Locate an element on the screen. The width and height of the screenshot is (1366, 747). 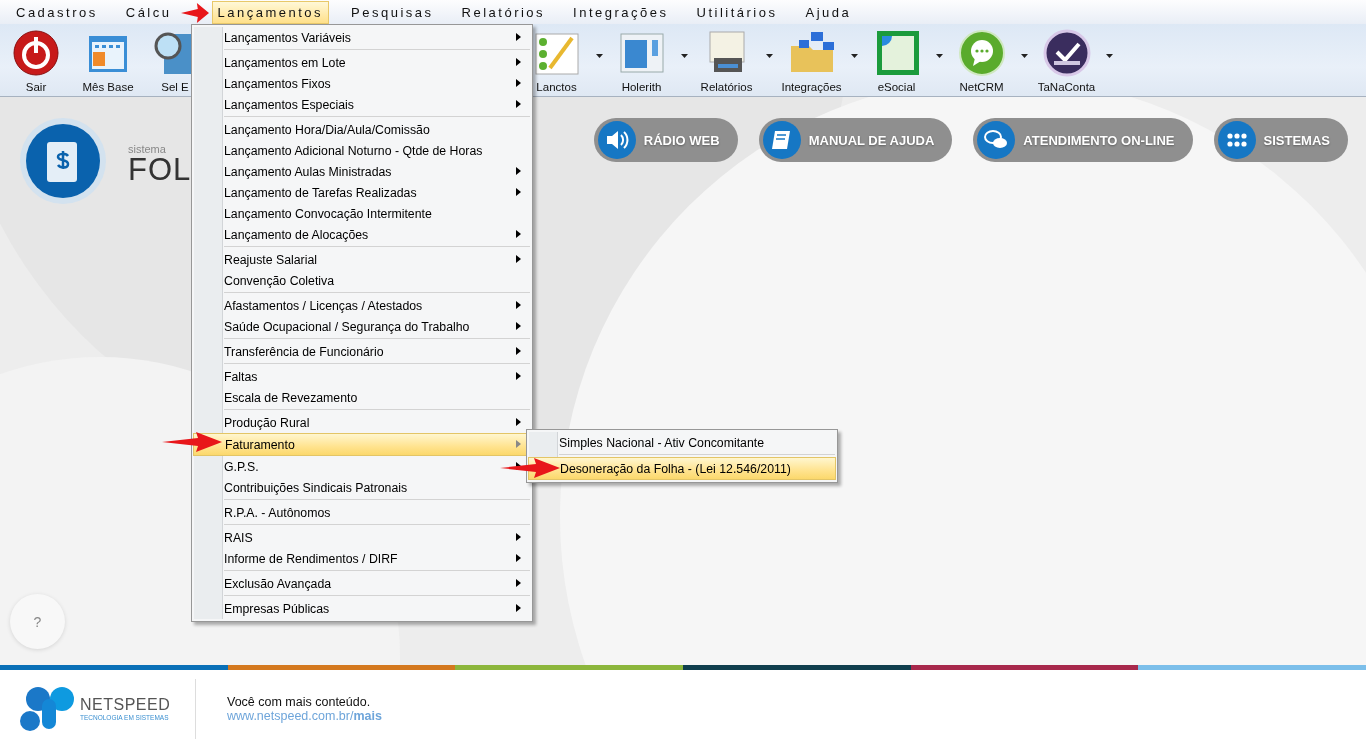
brand-name: NETSPEED is located at coordinates (125, 705).